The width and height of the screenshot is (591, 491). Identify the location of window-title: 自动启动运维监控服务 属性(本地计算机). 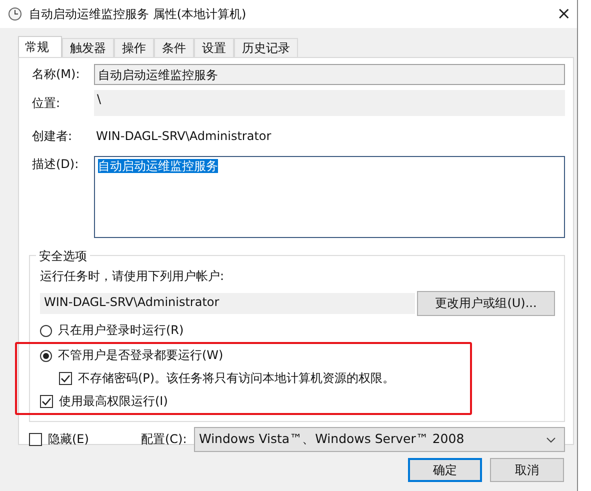
(138, 14).